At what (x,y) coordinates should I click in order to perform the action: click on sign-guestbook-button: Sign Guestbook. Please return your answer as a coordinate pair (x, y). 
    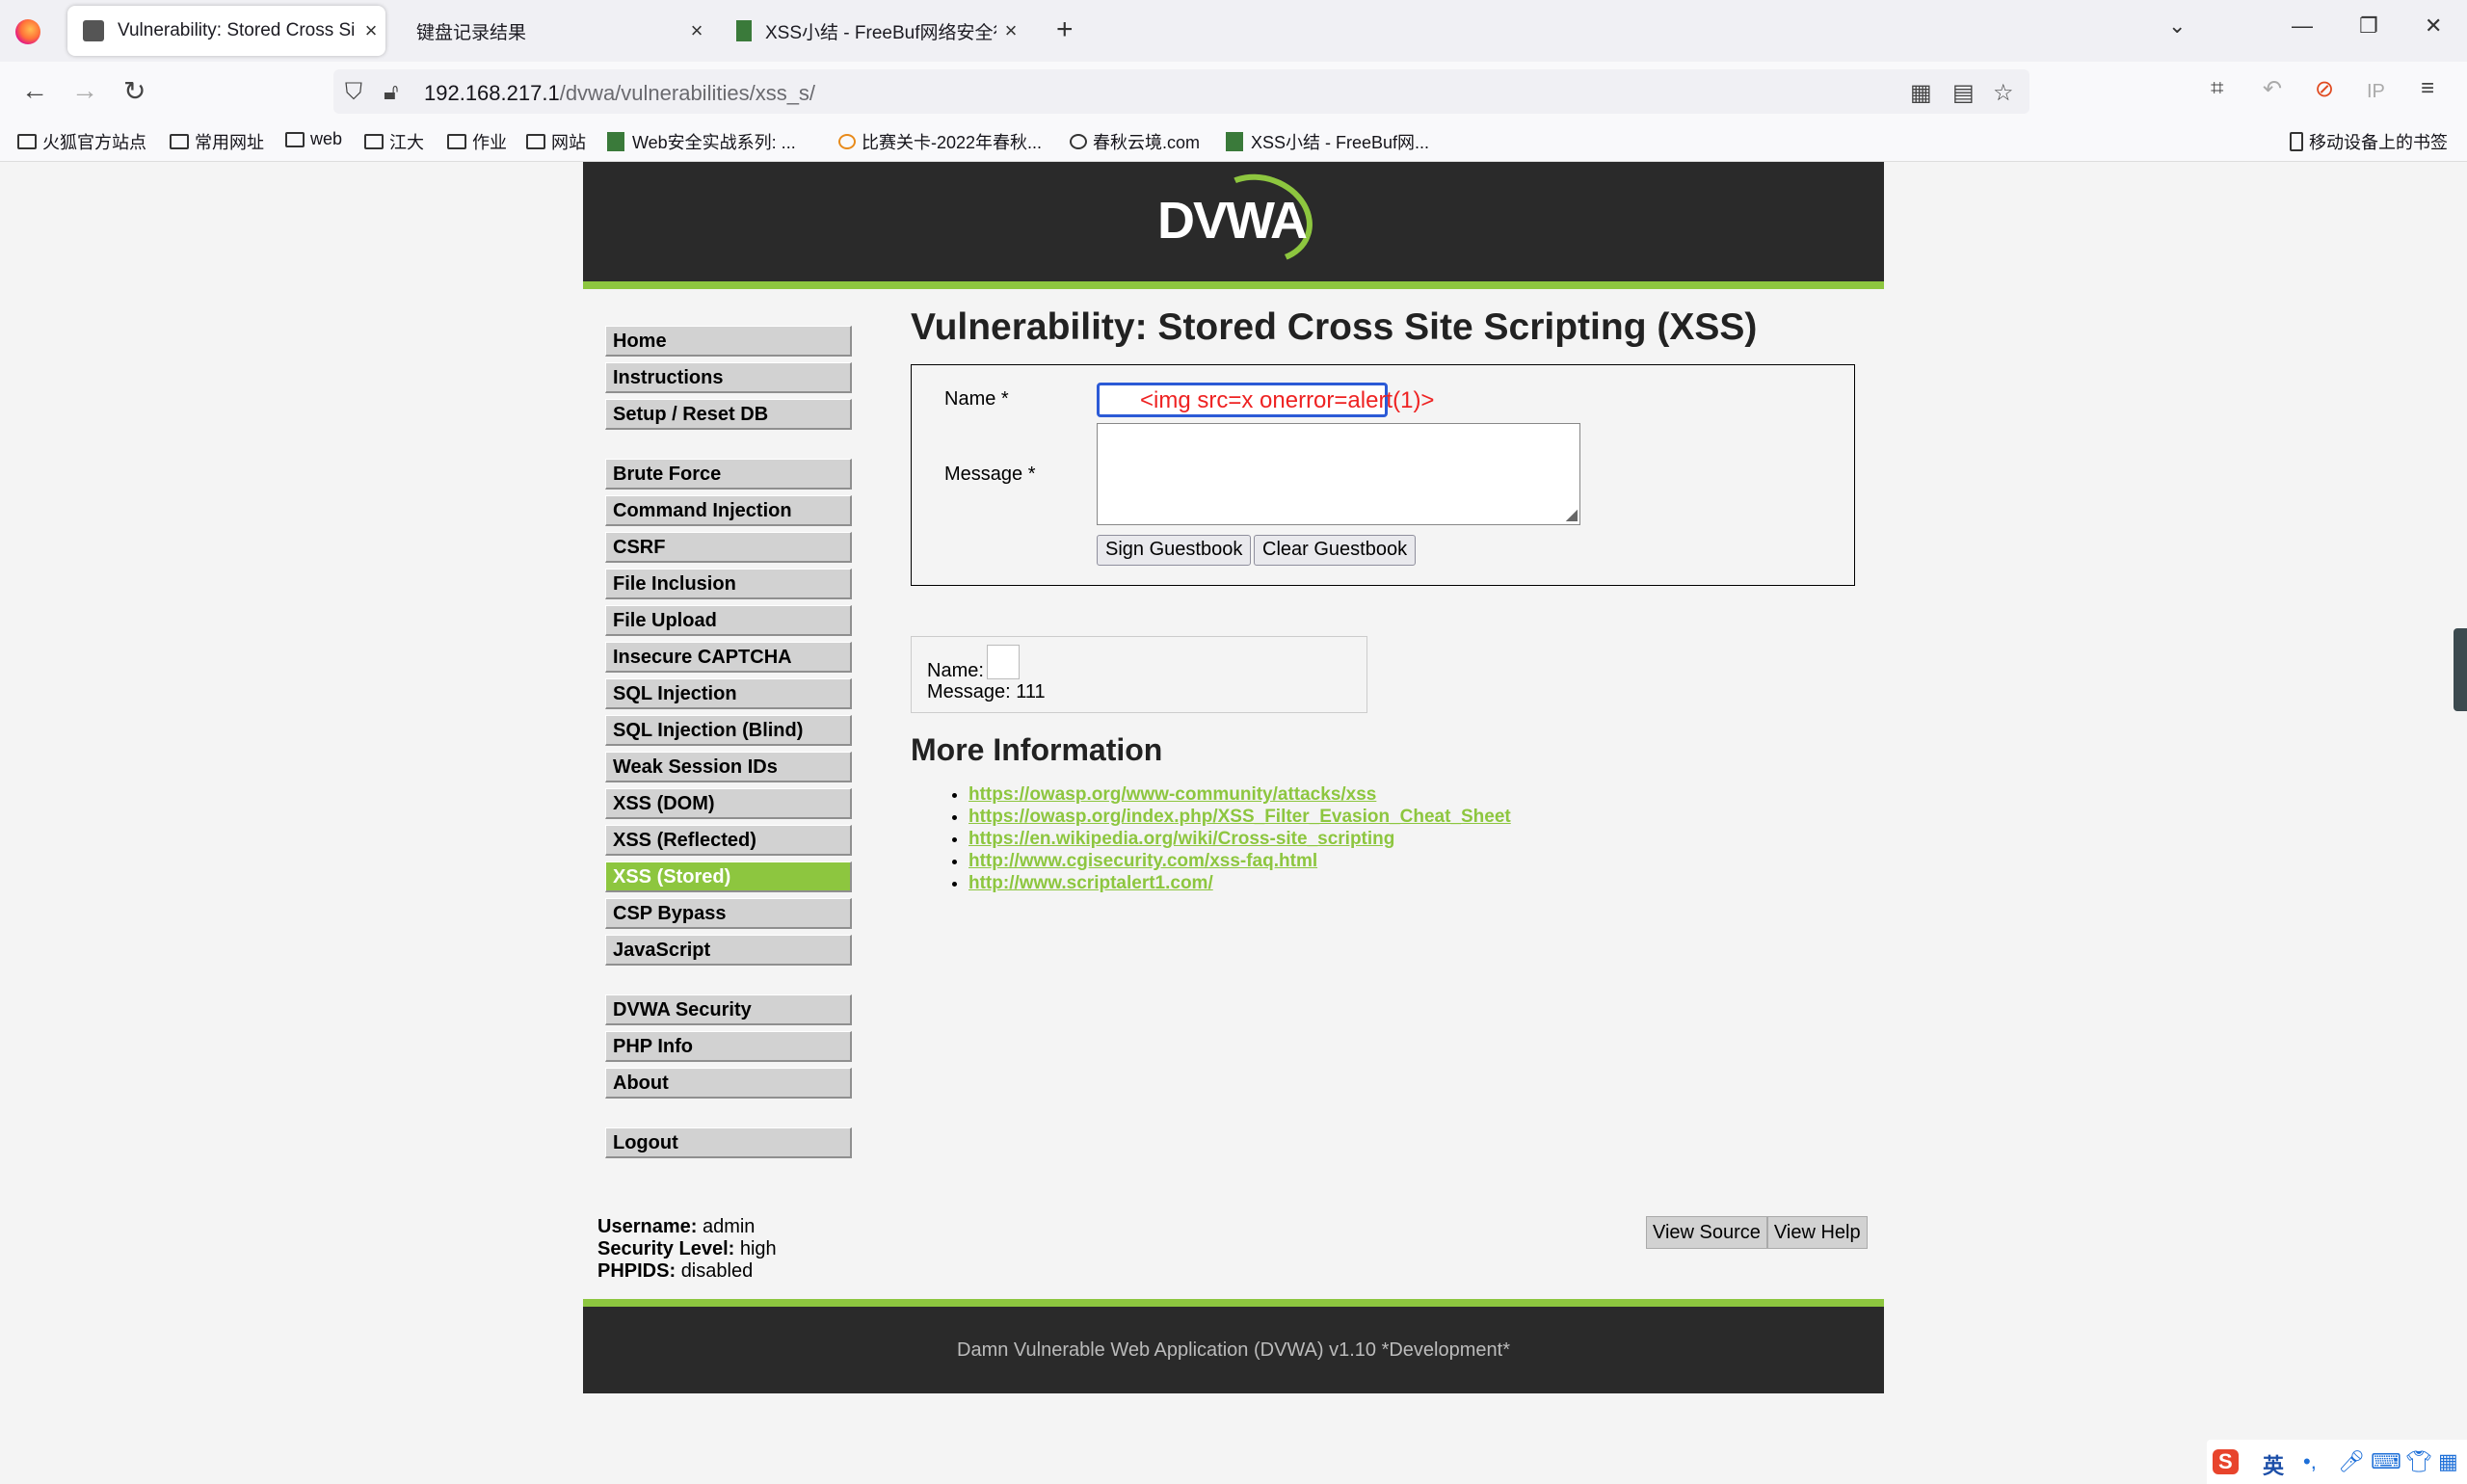
    Looking at the image, I should click on (1174, 550).